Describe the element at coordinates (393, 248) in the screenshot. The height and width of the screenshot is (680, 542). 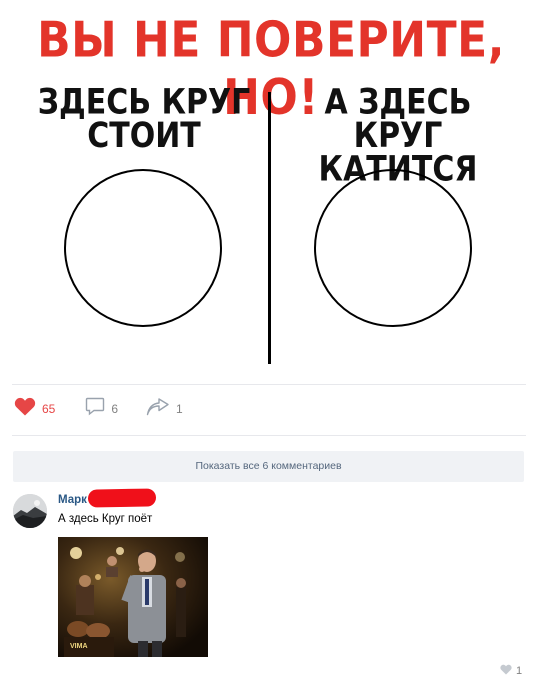
I see `right-circle` at that location.